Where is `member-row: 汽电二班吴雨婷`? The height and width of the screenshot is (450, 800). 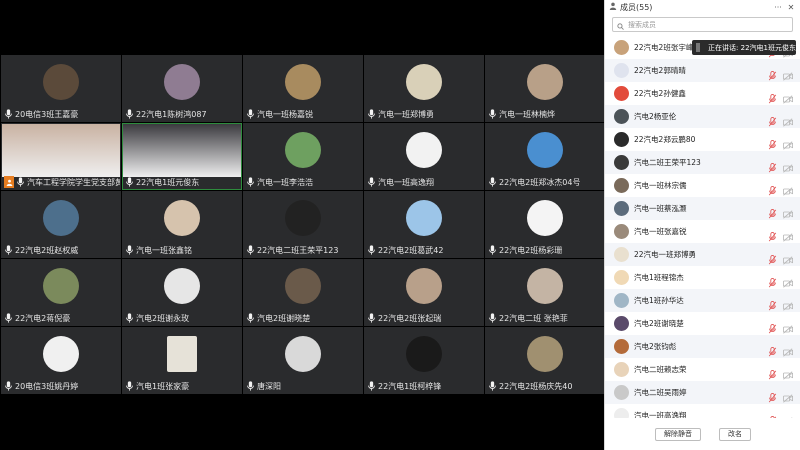
member-row: 汽电二班吴雨婷 is located at coordinates (702, 392).